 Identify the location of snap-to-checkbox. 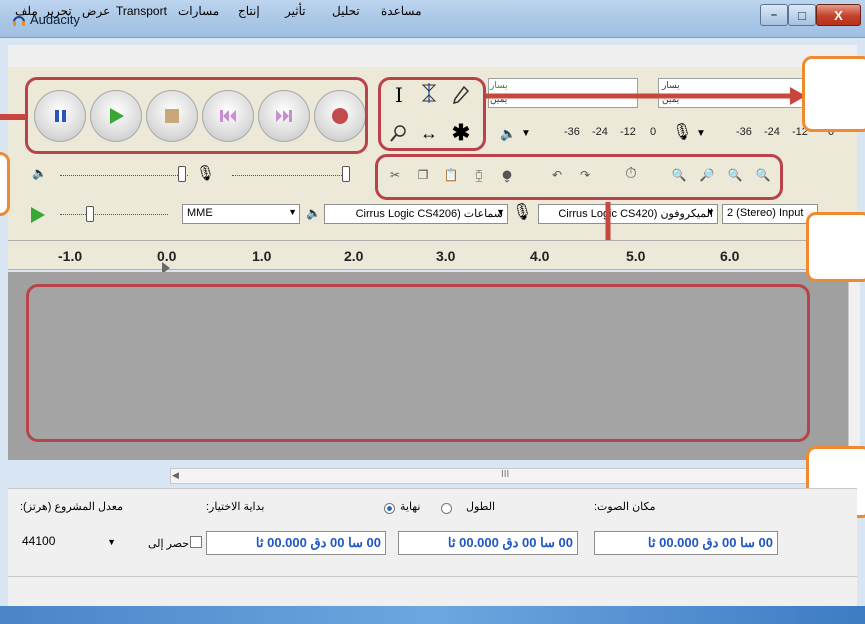
(196, 542).